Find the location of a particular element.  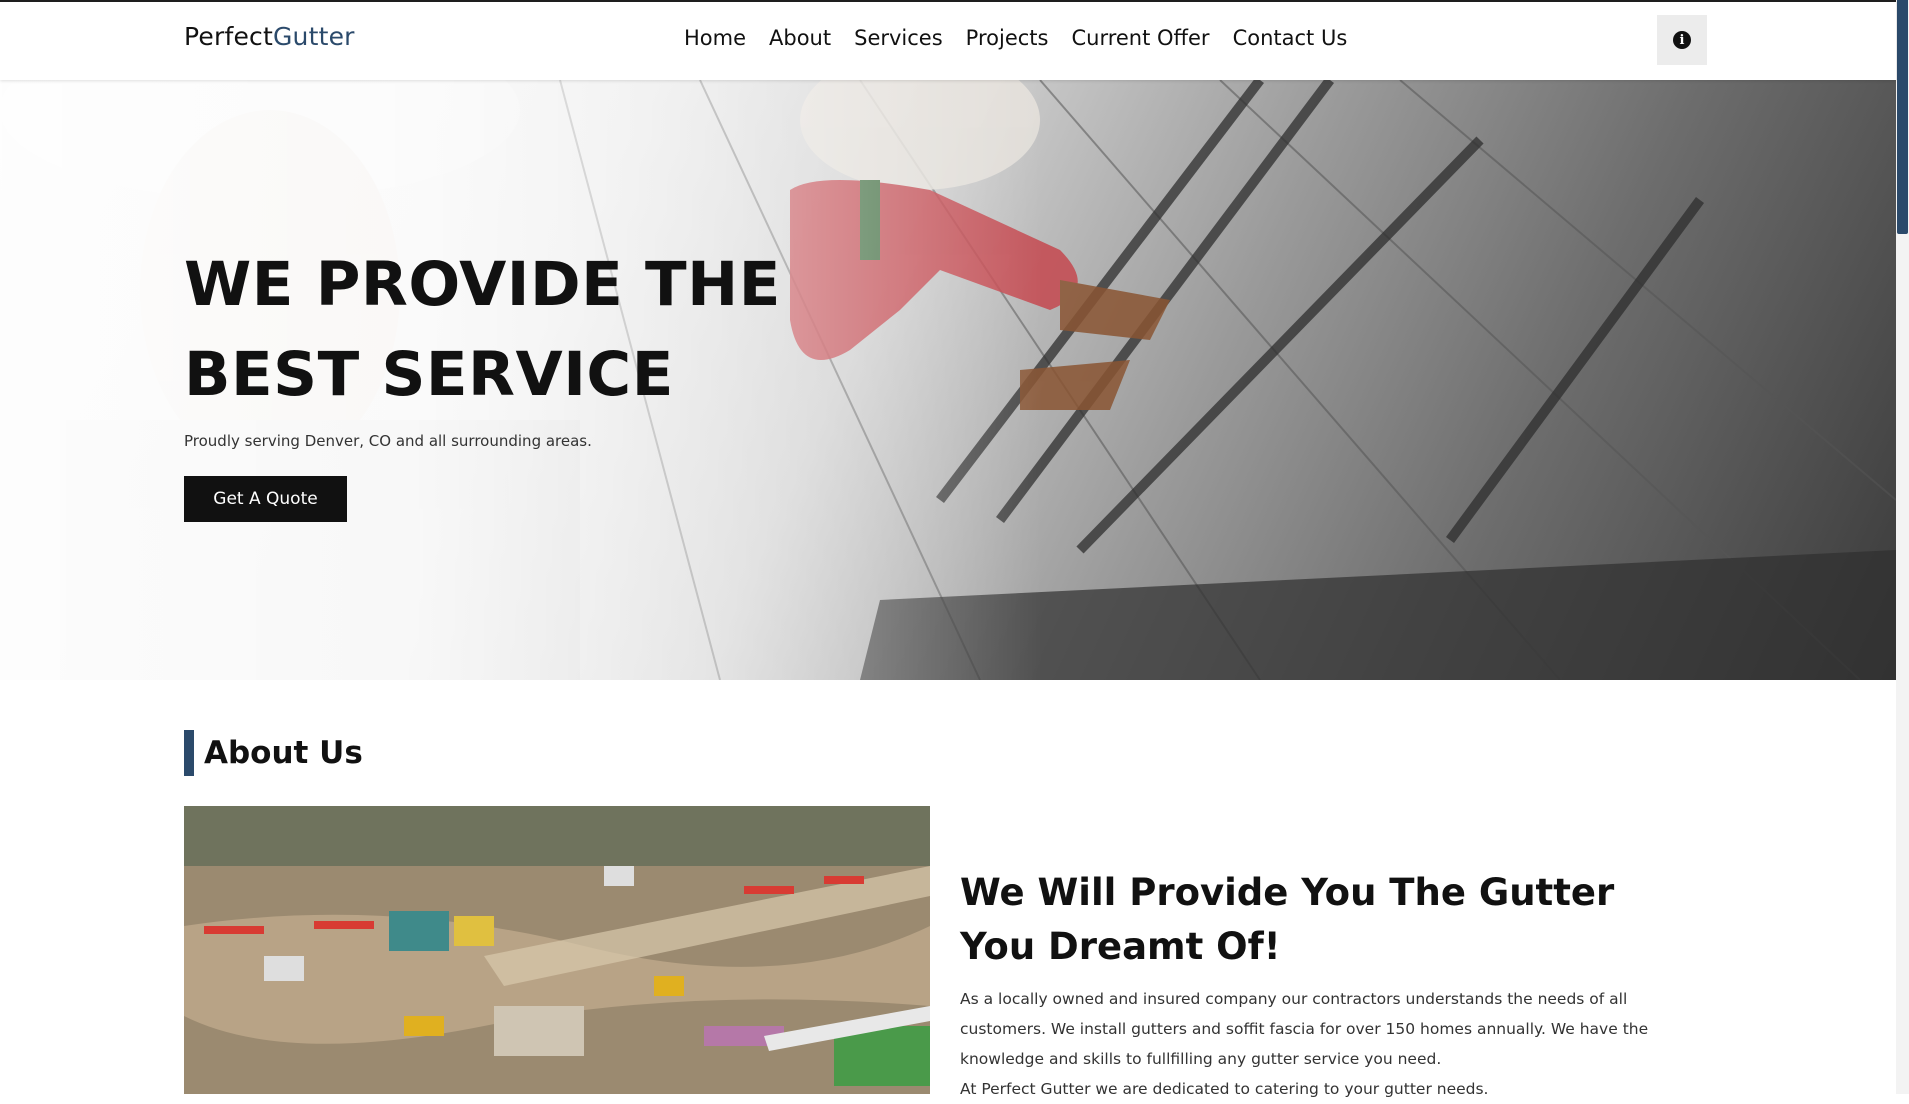

info-button: i is located at coordinates (1682, 40).